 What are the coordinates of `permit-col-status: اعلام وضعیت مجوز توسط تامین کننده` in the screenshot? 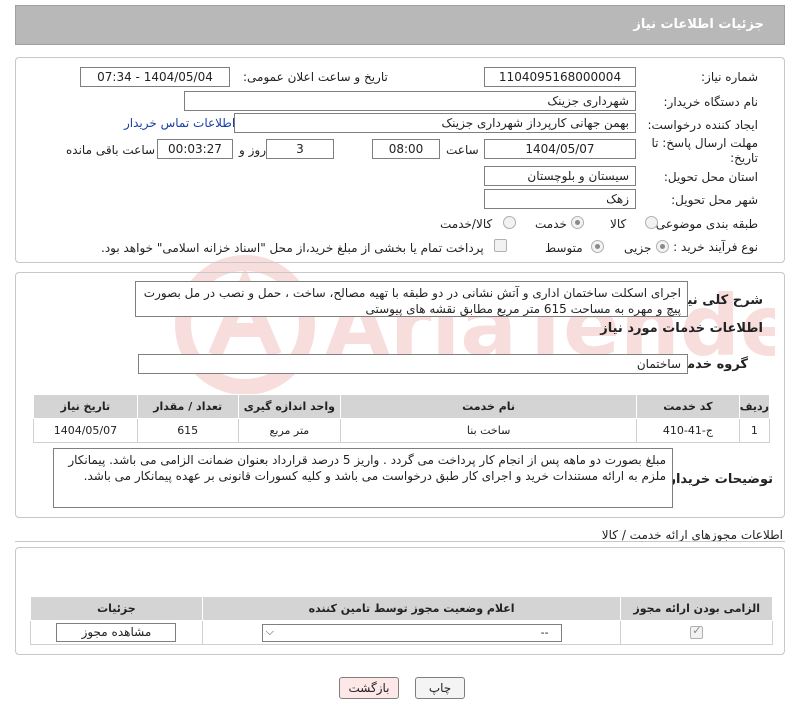 It's located at (411, 608).